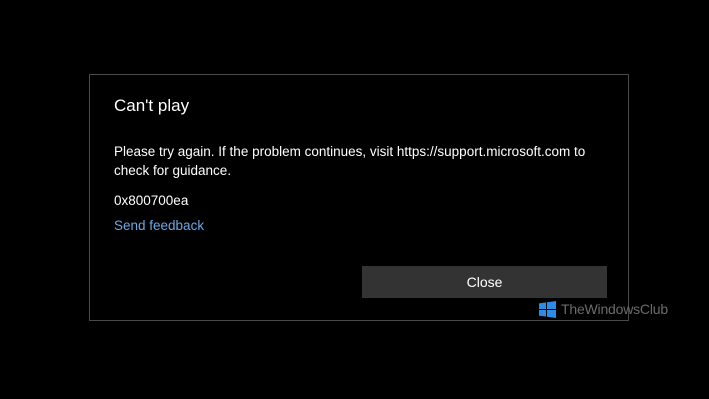 This screenshot has height=399, width=709. I want to click on windows-logo-icon, so click(547, 309).